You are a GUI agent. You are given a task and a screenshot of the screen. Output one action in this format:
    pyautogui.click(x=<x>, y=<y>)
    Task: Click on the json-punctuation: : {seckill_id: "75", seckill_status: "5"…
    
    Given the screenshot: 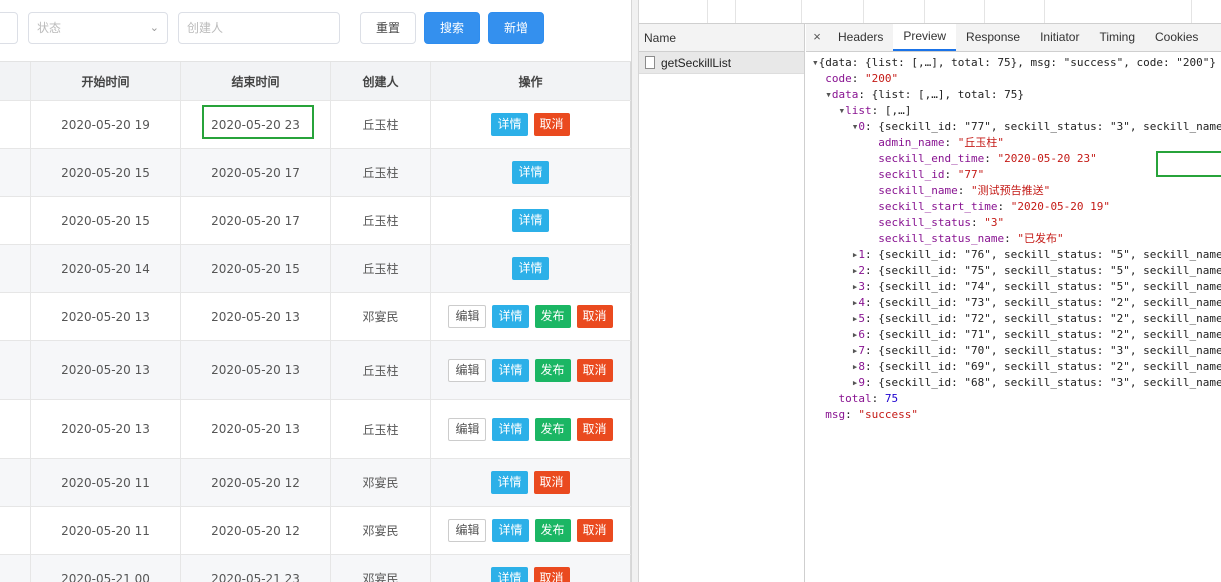 What is the action you would take?
    pyautogui.click(x=1042, y=270)
    